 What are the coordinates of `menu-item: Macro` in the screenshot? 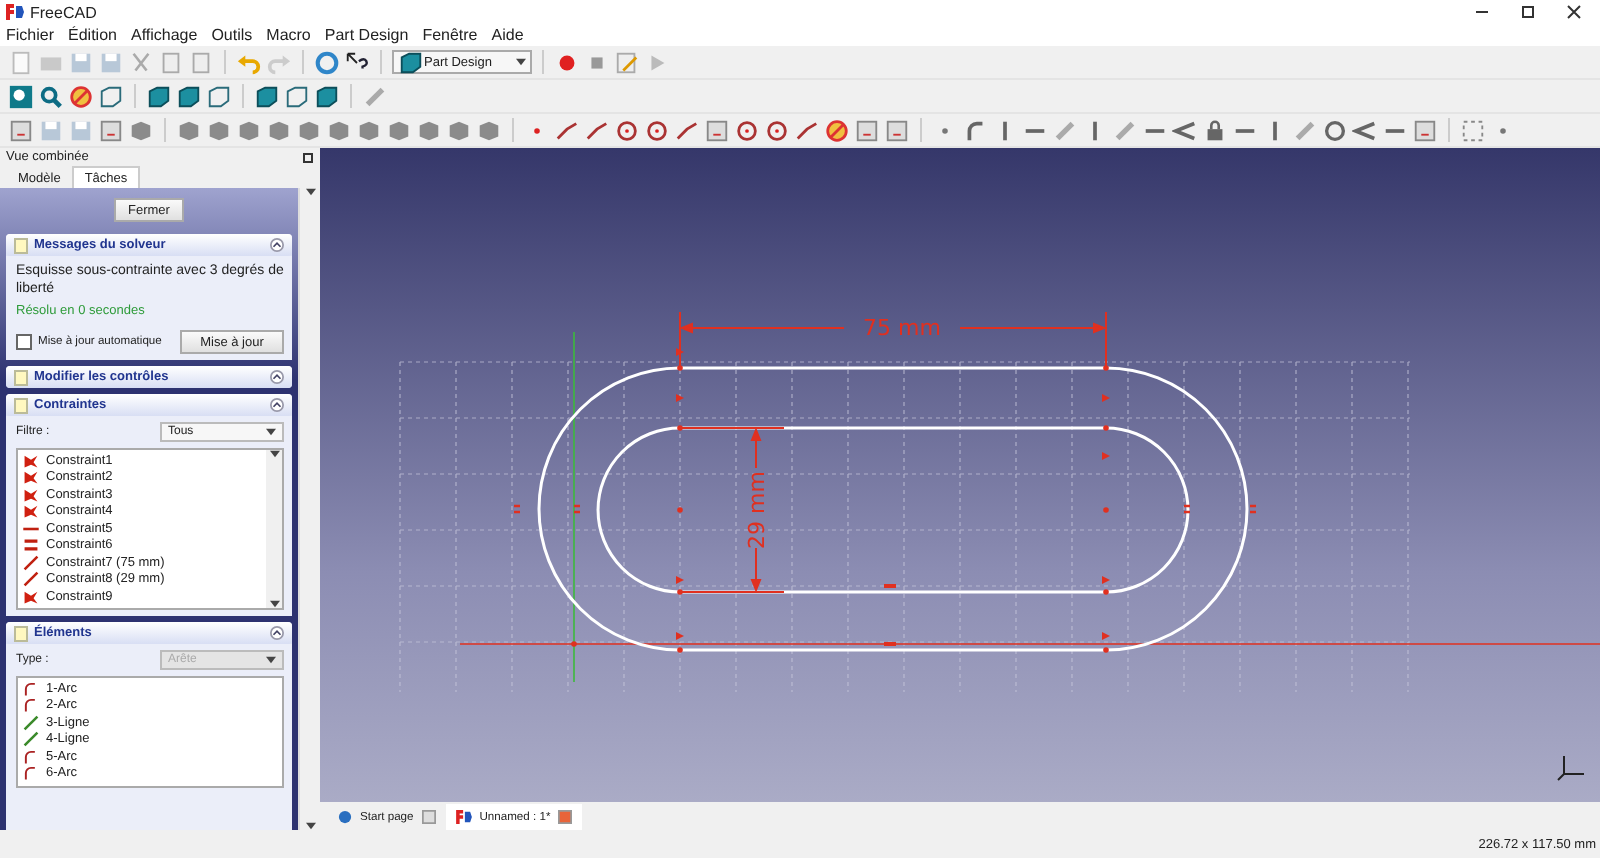 It's located at (288, 35).